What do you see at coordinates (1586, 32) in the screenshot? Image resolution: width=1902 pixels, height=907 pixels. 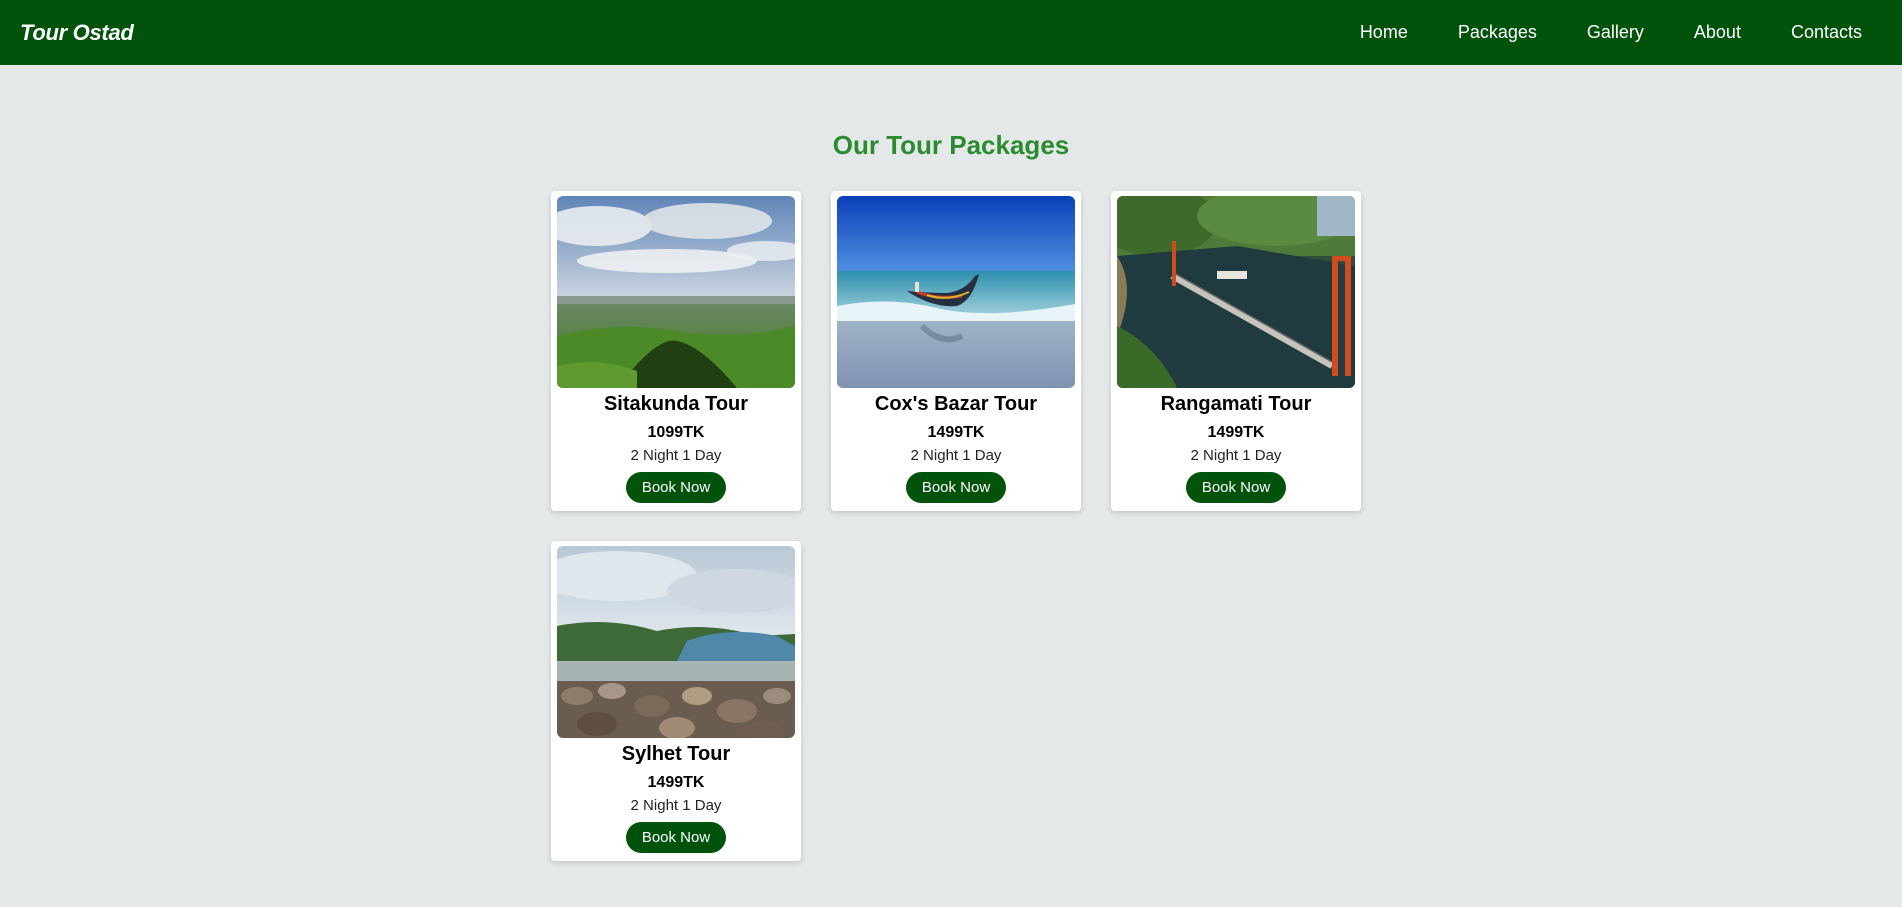 I see `nav-links: Home Packages Gallery About Contacts` at bounding box center [1586, 32].